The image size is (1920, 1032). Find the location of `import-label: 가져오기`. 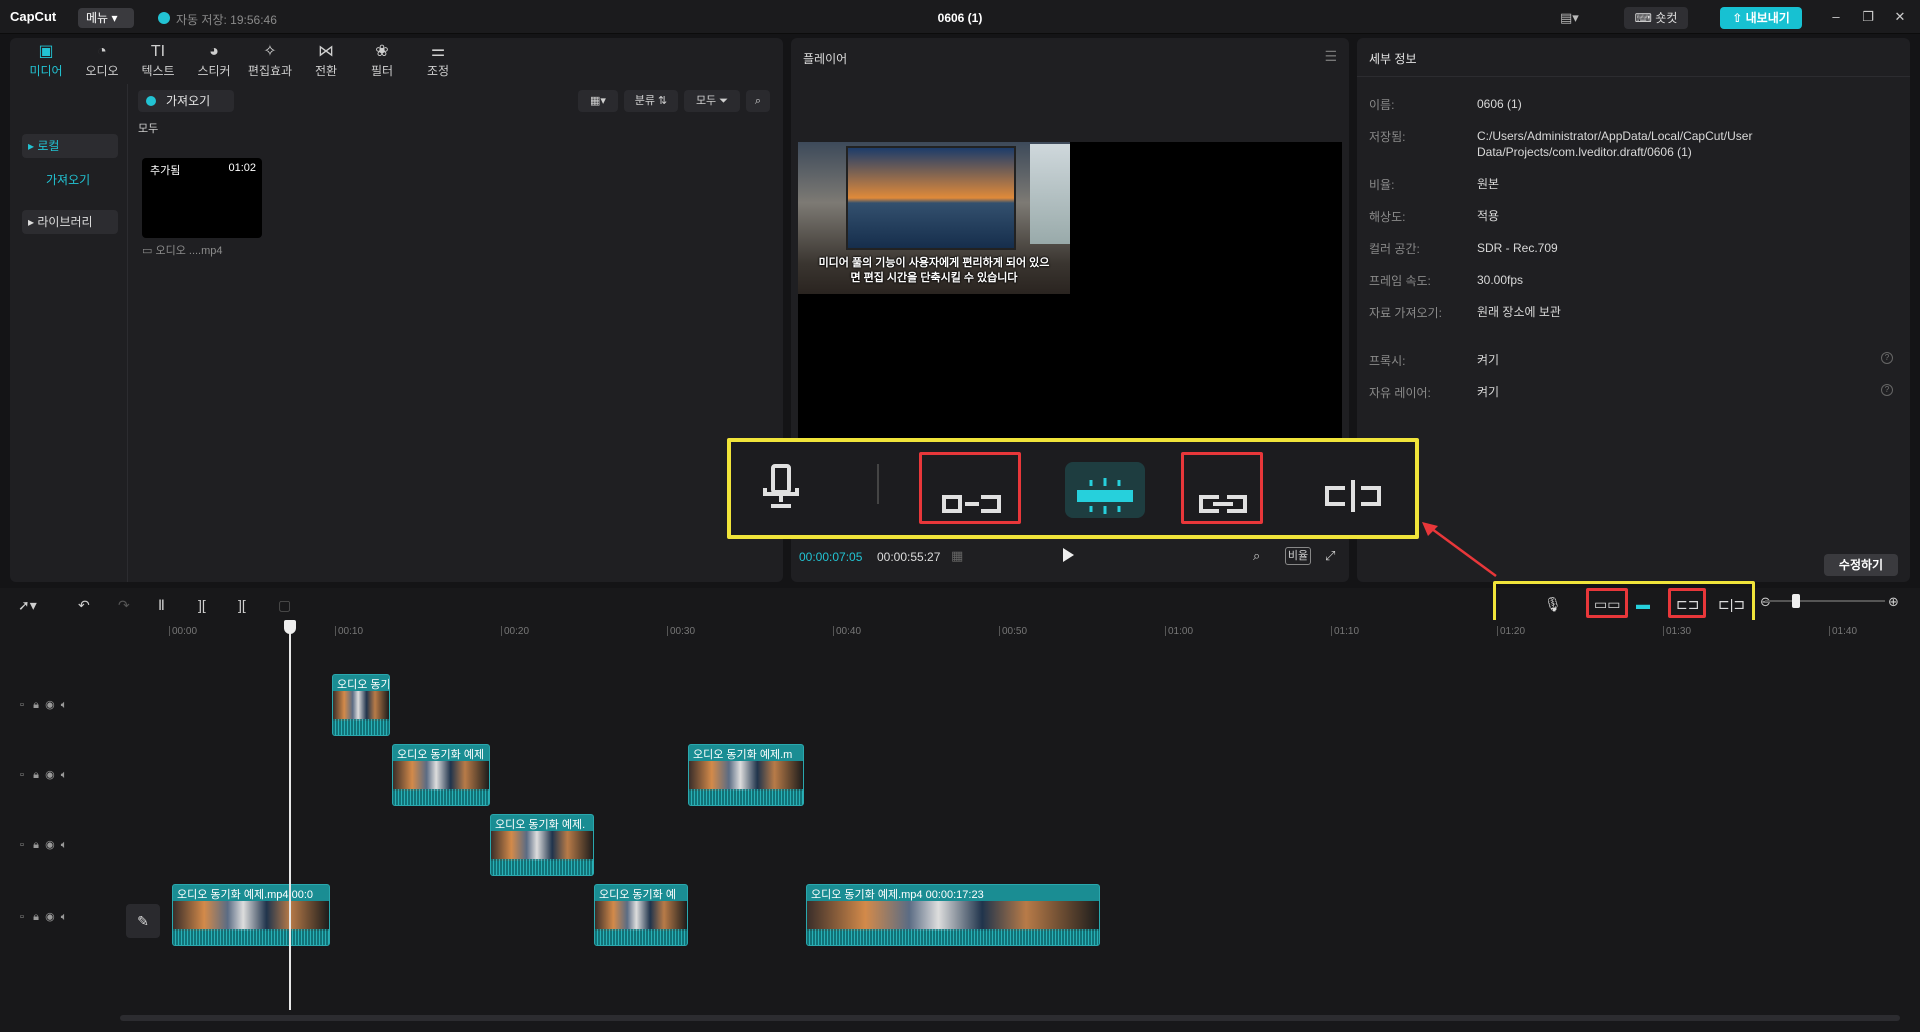

import-label: 가져오기 is located at coordinates (188, 101).